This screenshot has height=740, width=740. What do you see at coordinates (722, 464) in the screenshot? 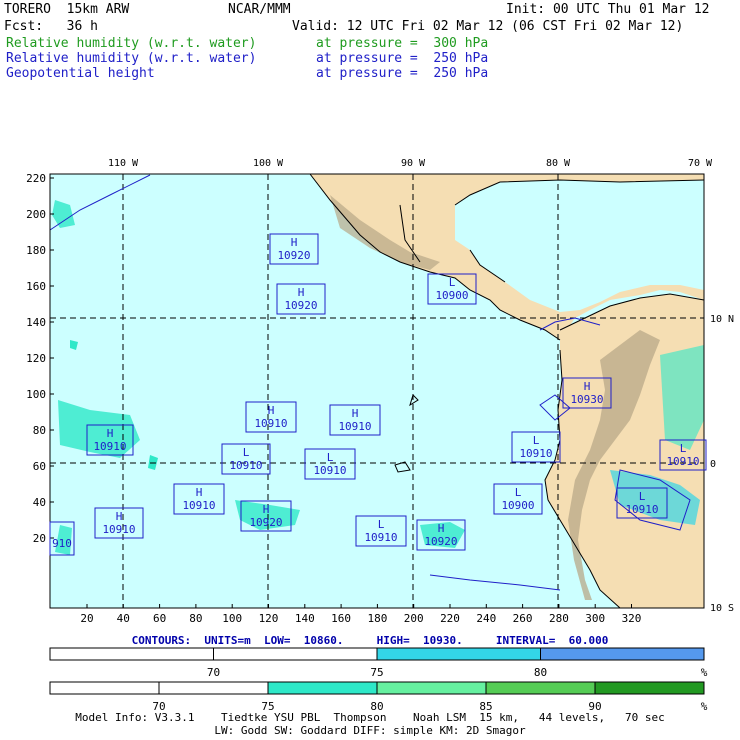
I see `right-lat-labels: 10 N 0 10 S` at bounding box center [722, 464].